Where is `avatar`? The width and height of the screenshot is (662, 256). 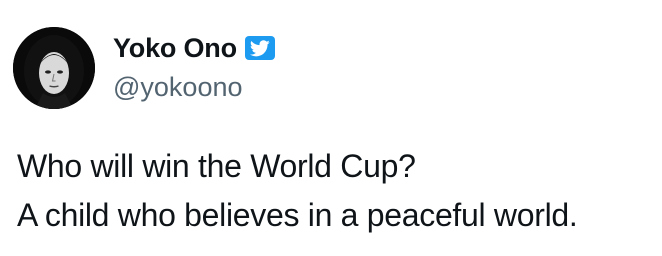
avatar is located at coordinates (54, 68).